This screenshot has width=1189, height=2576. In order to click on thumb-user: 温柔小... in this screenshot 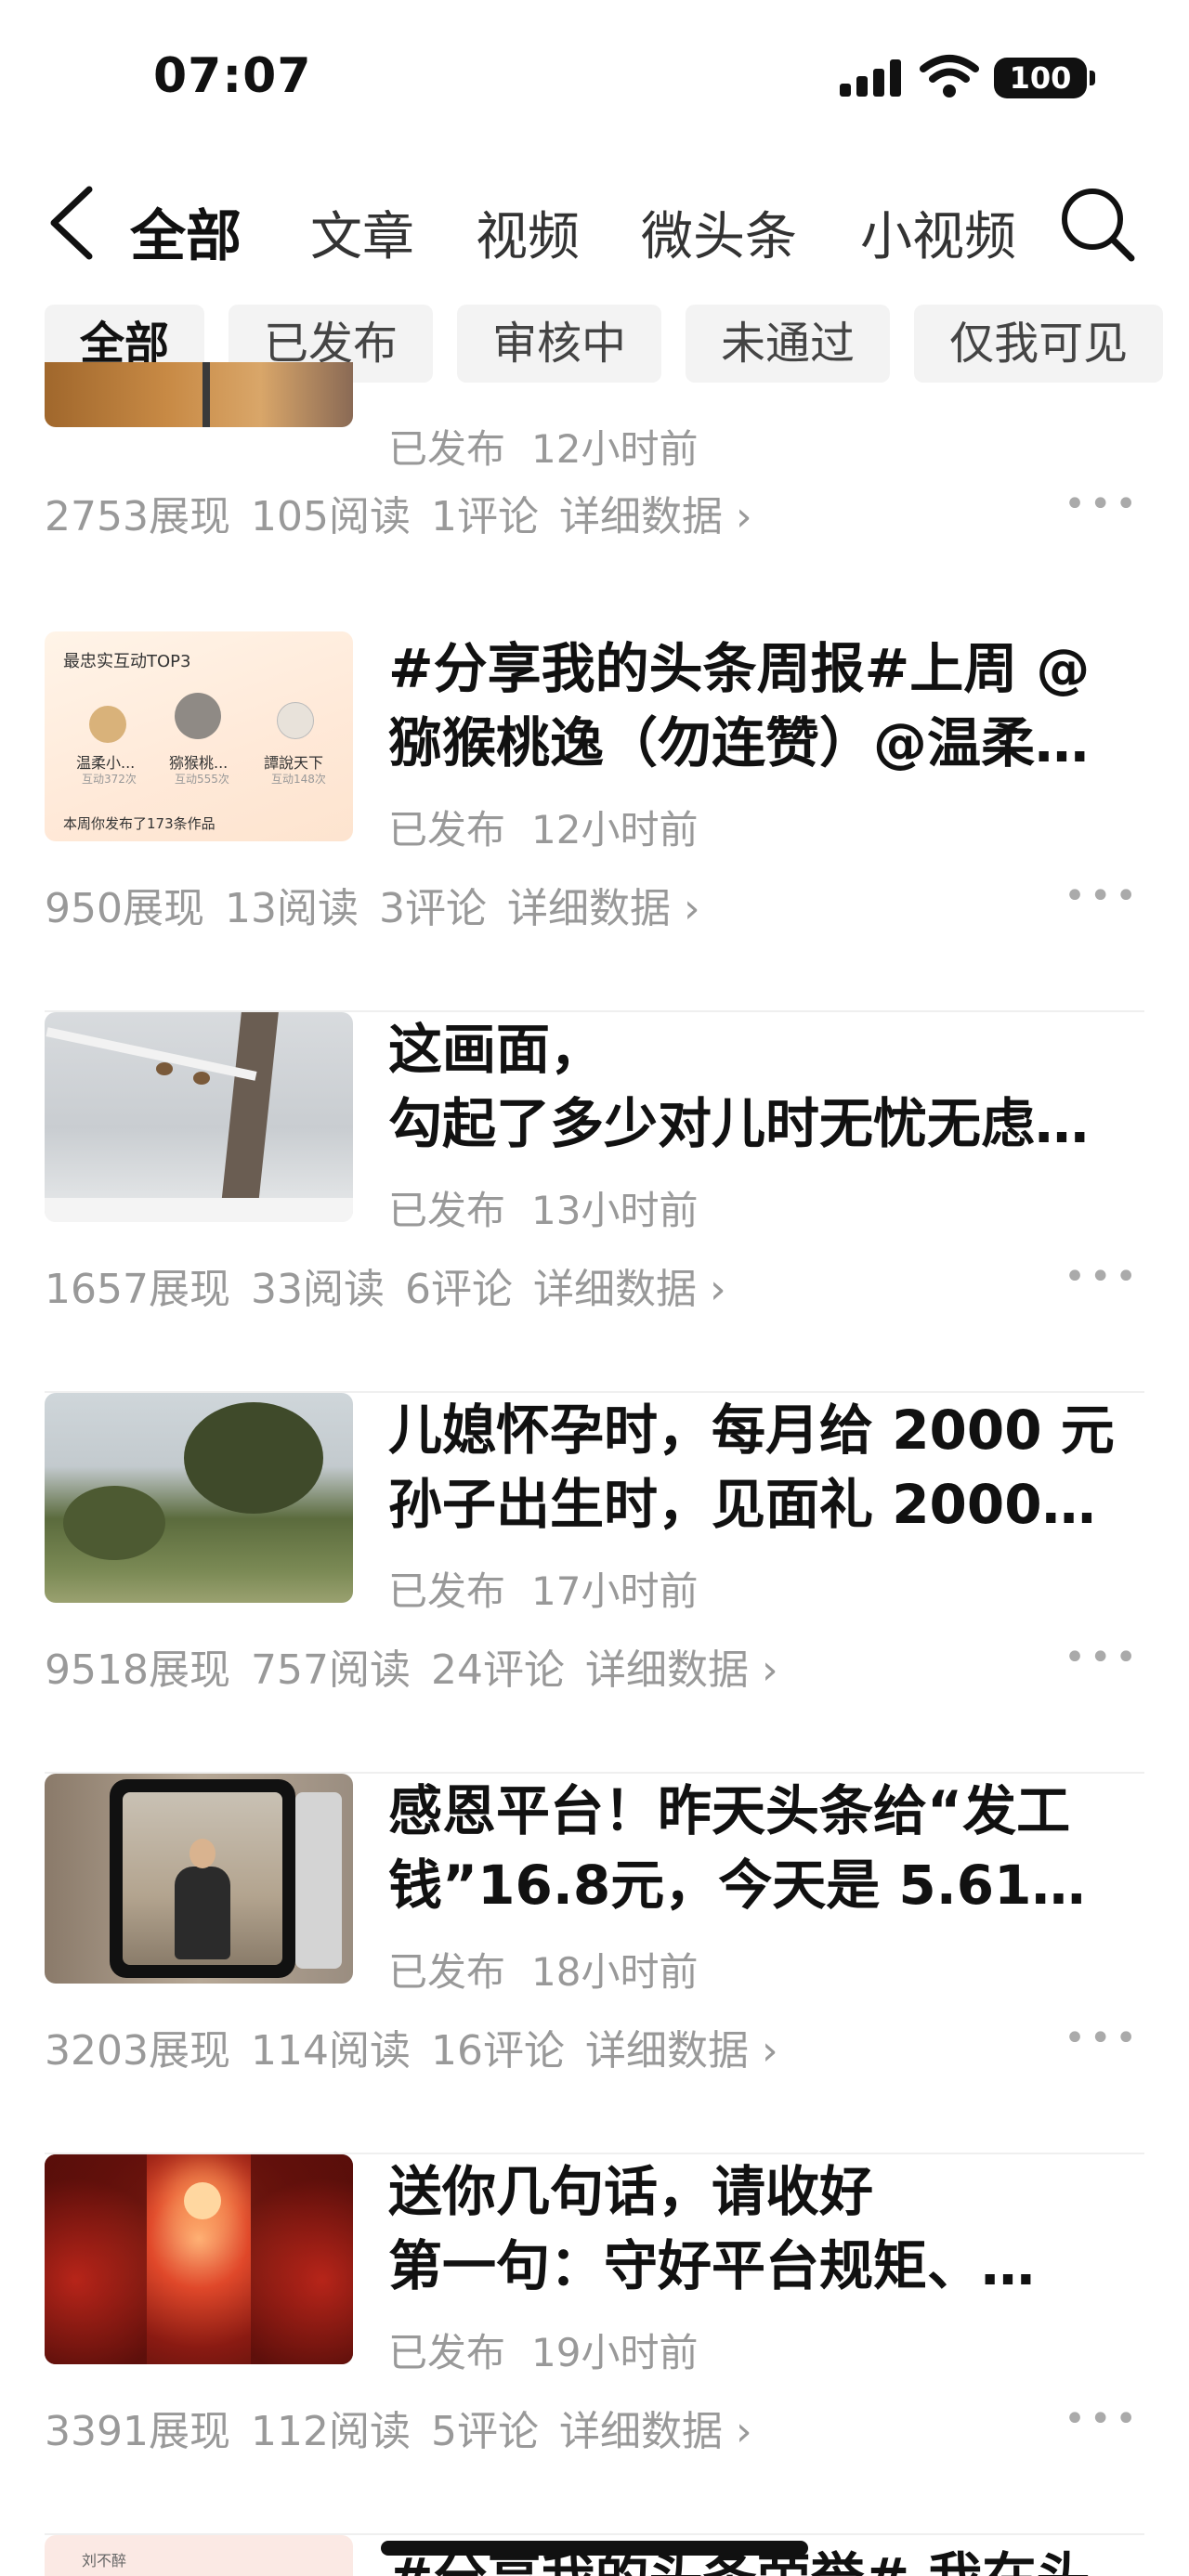, I will do `click(106, 763)`.